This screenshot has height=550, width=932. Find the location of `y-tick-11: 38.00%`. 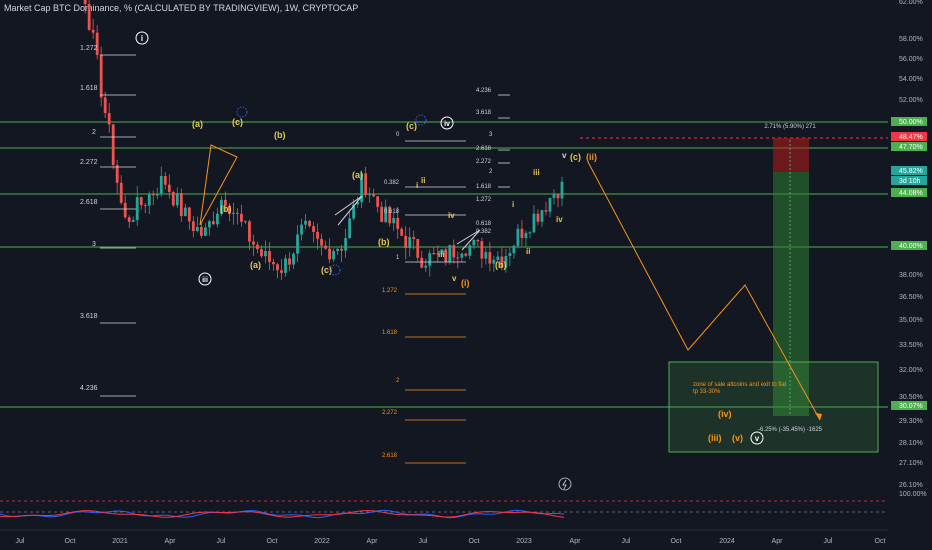

y-tick-11: 38.00% is located at coordinates (911, 275).